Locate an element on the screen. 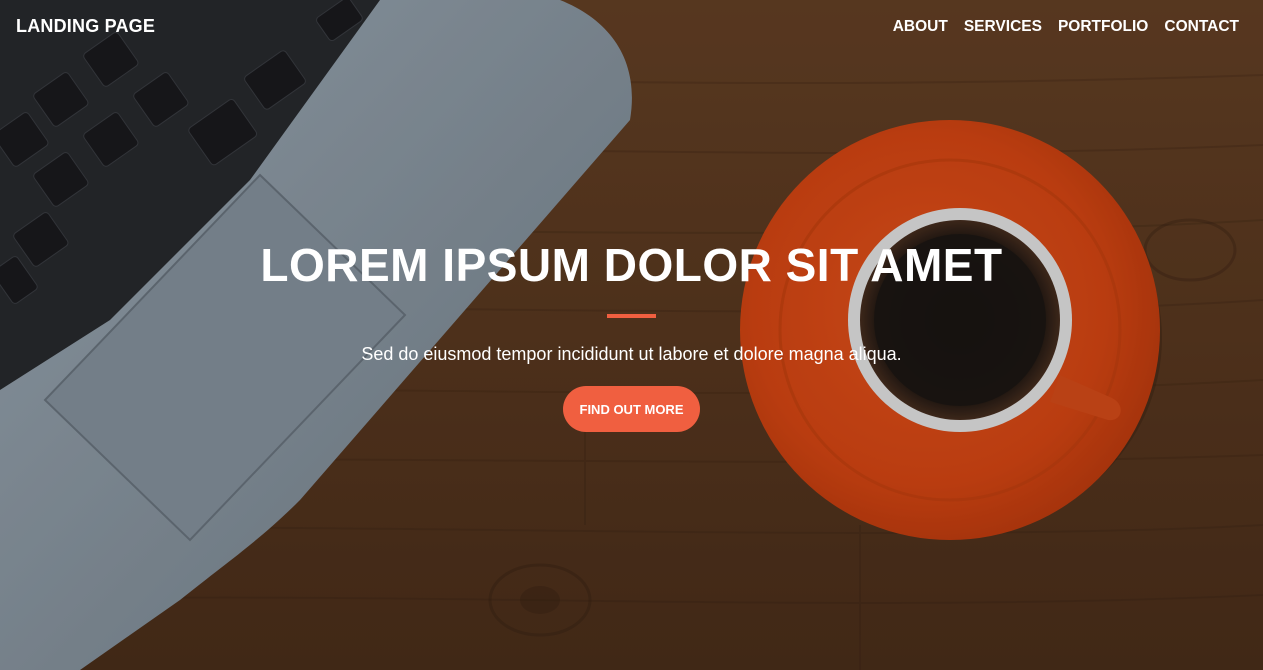 Image resolution: width=1263 pixels, height=670 pixels. hero-headline: LOREM IPSUM DOLOR SIT AMET is located at coordinates (631, 265).